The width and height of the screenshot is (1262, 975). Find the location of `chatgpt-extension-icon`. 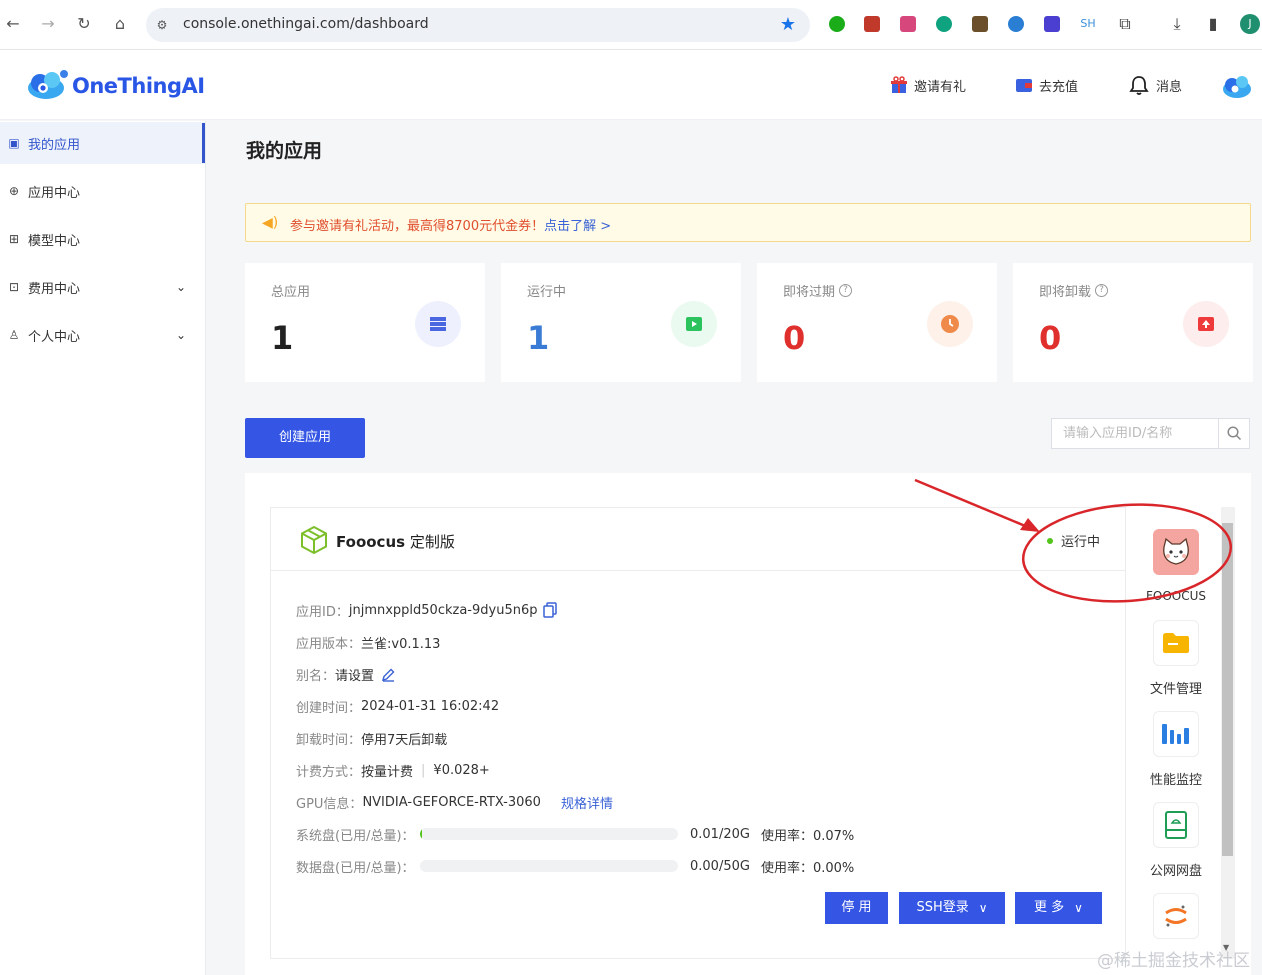

chatgpt-extension-icon is located at coordinates (944, 24).